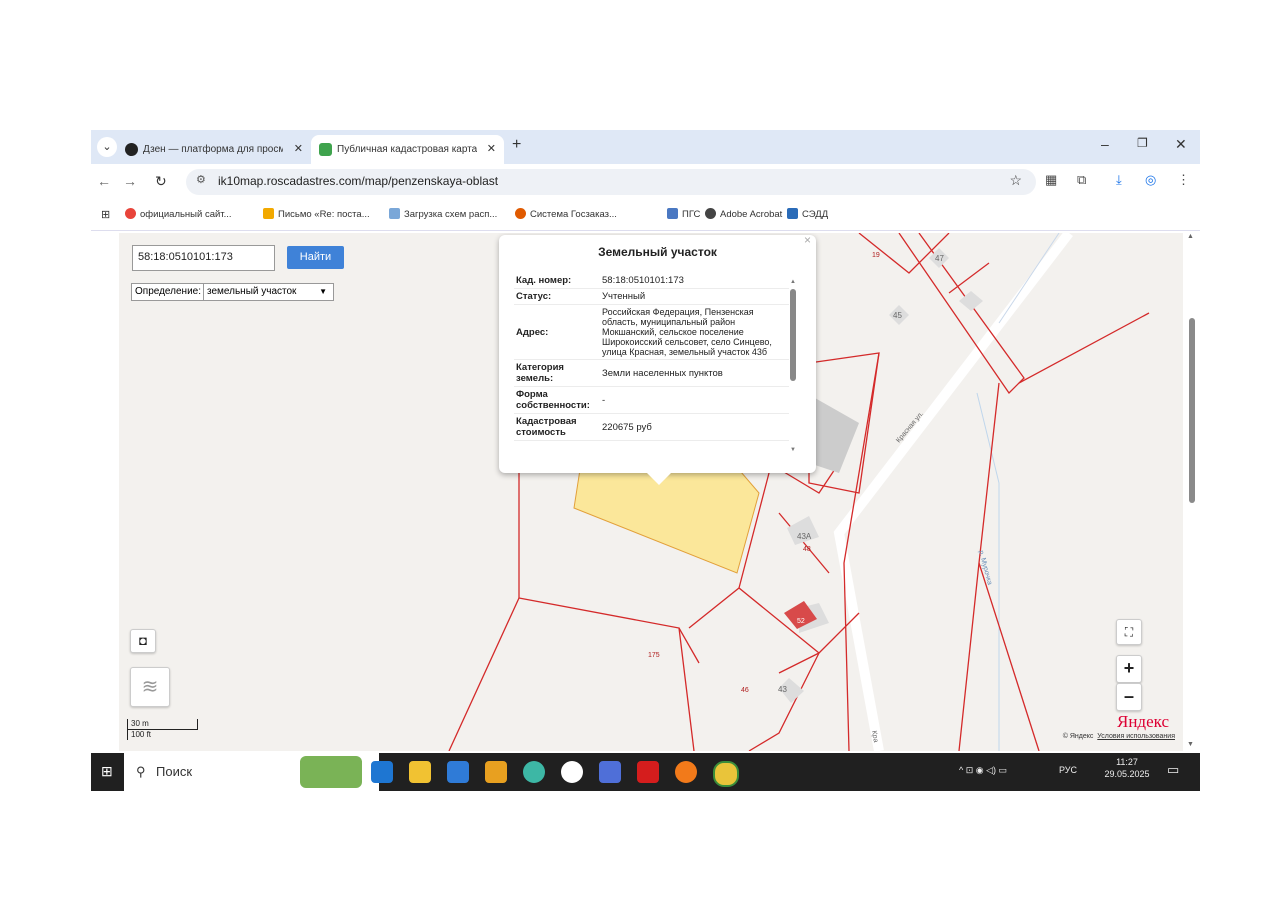 The width and height of the screenshot is (1280, 905). Describe the element at coordinates (659, 478) in the screenshot. I see `popup-pointer` at that location.